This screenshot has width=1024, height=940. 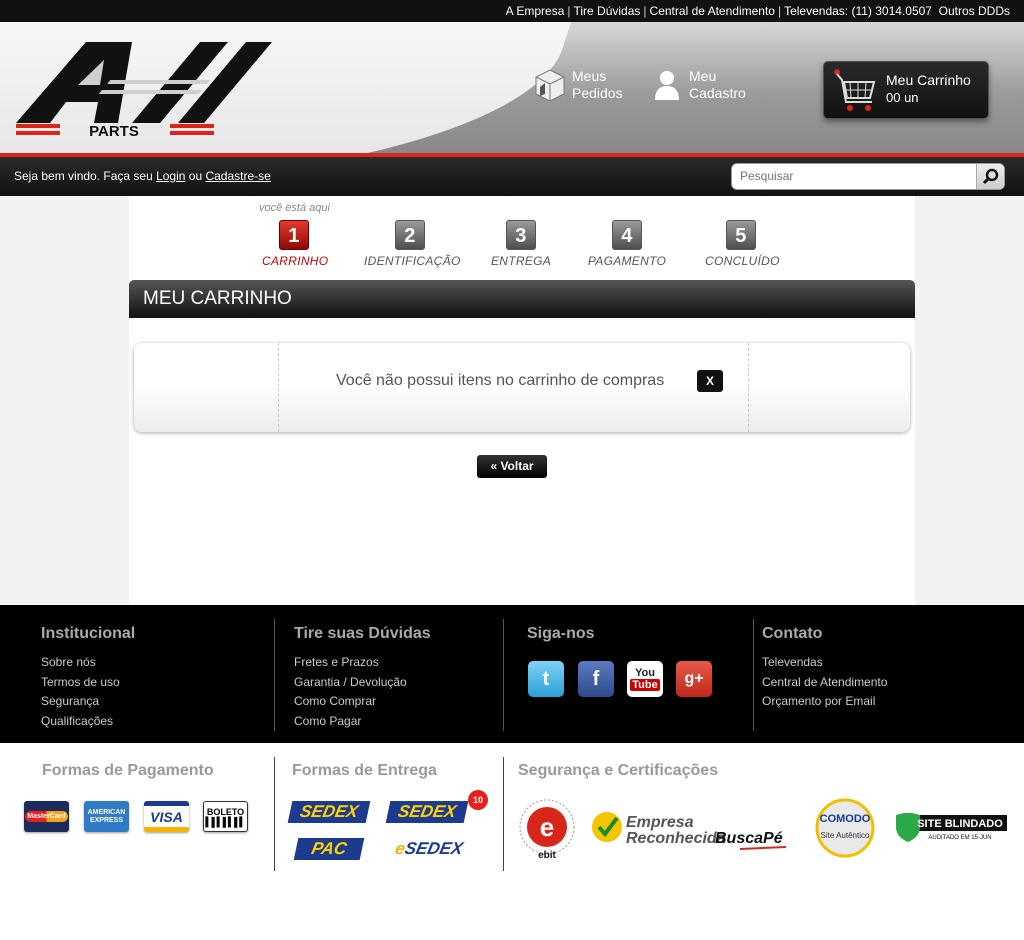 I want to click on footer-heading: Tire suas Dúvidas, so click(x=362, y=633).